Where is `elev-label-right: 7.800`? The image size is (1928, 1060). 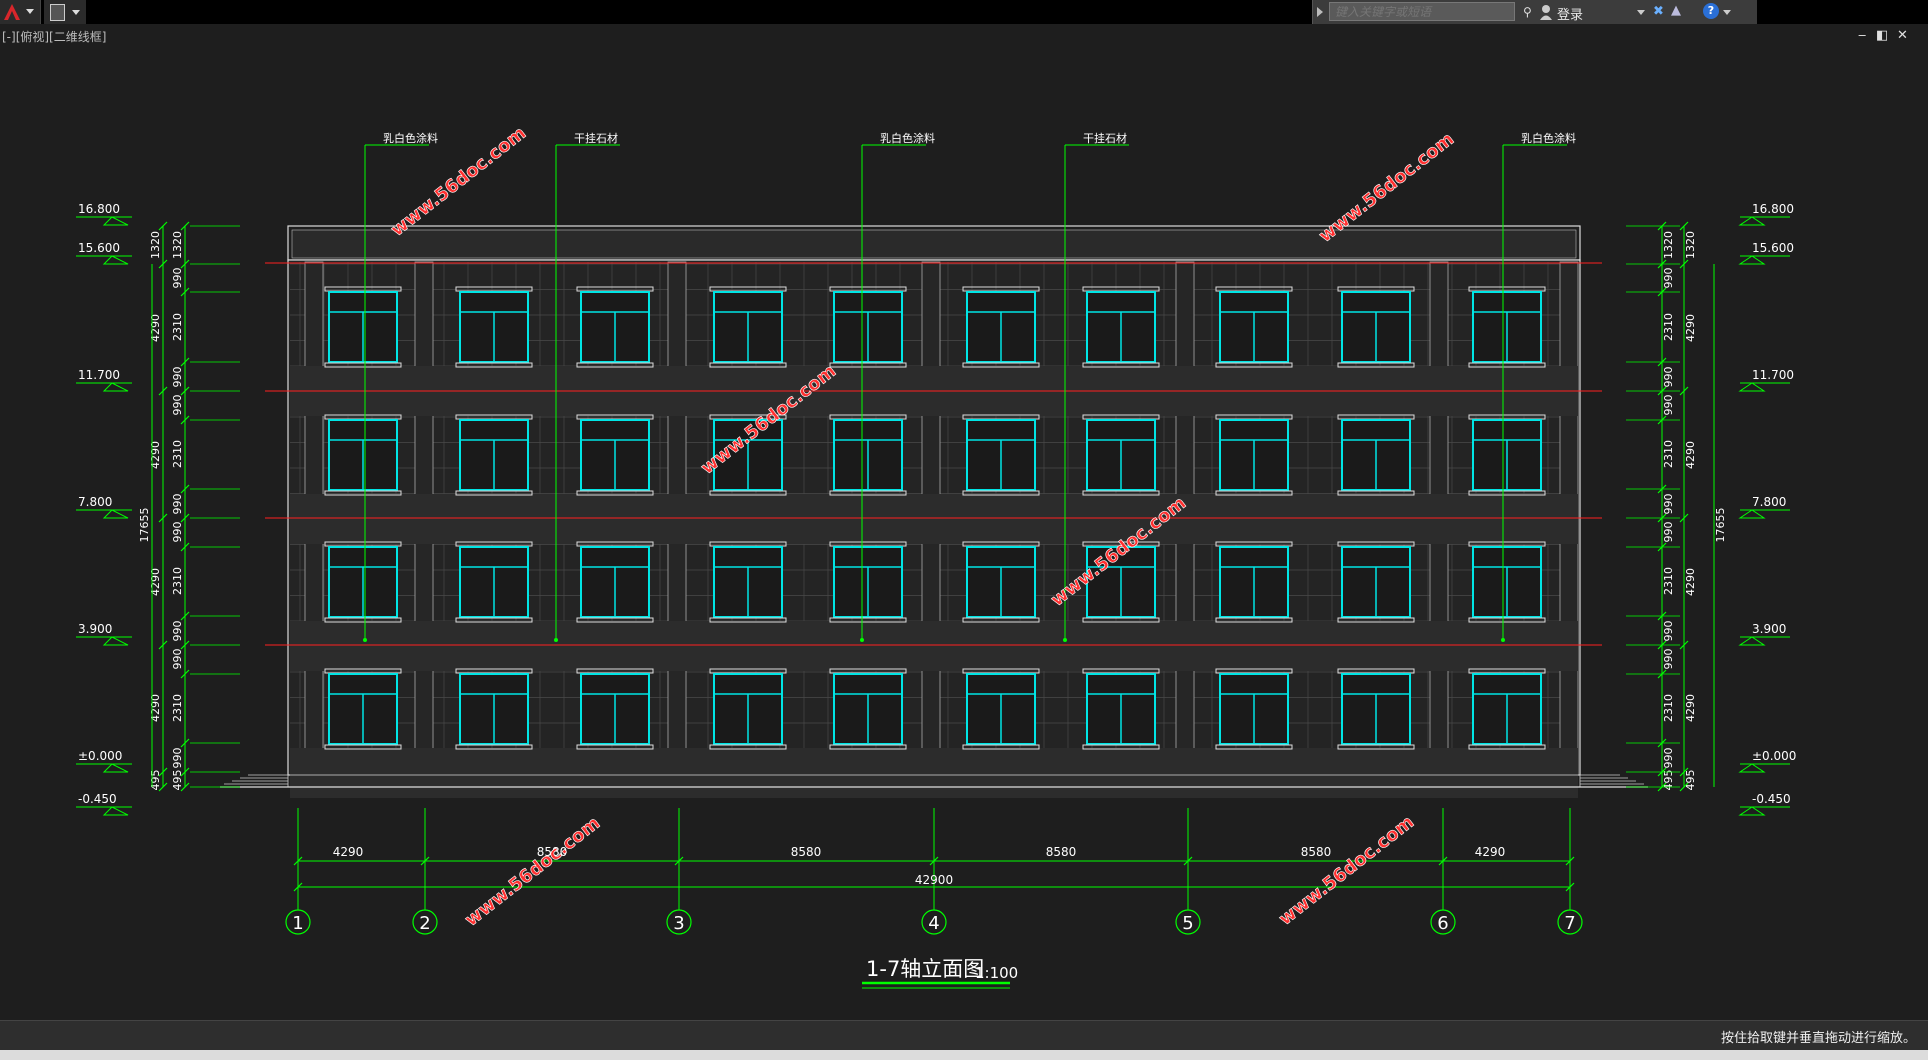 elev-label-right: 7.800 is located at coordinates (1769, 502).